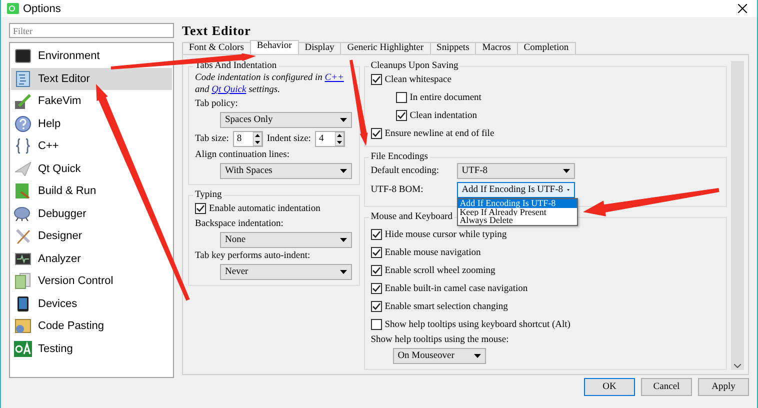  I want to click on checkbox-label: Hide mouse cursor while typing, so click(445, 235).